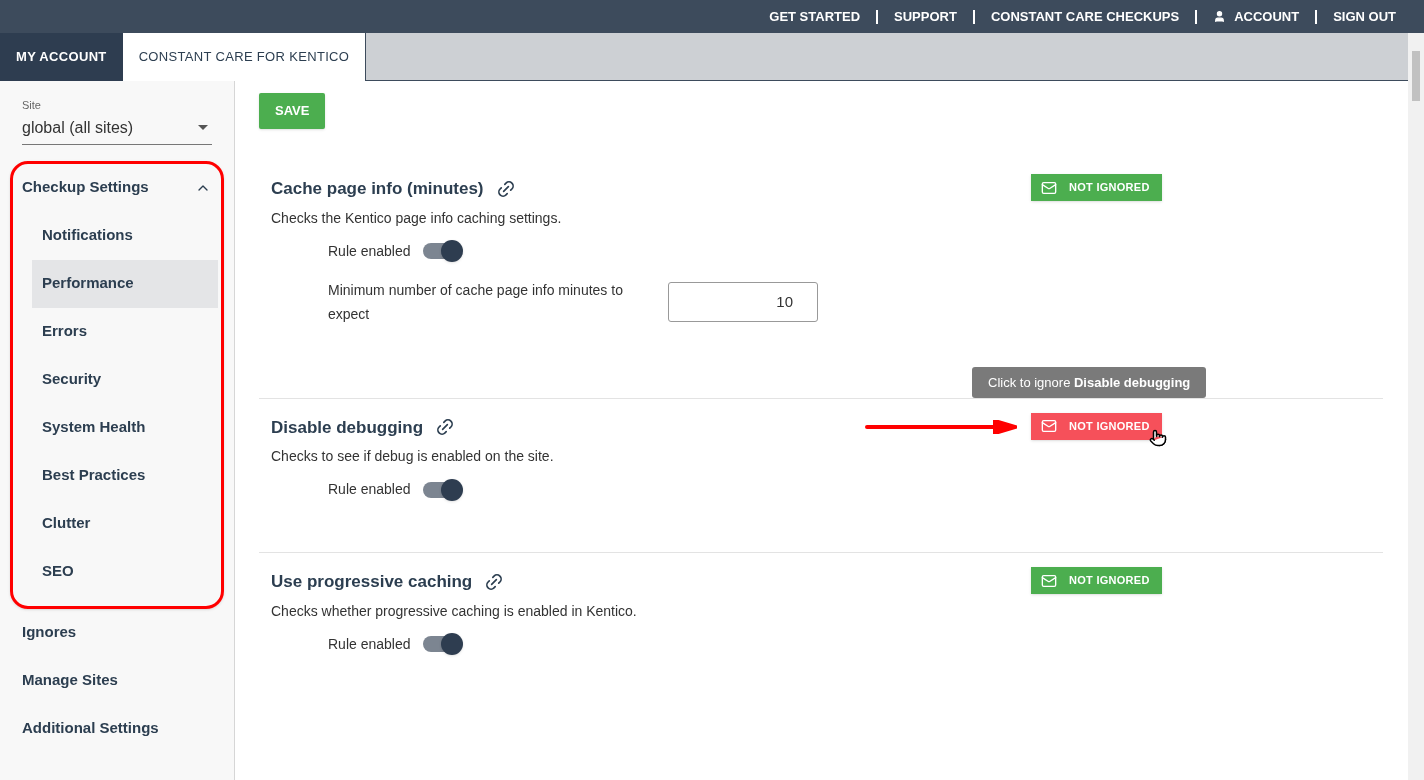  Describe the element at coordinates (61, 57) in the screenshot. I see `tab: MY ACCOUNT` at that location.